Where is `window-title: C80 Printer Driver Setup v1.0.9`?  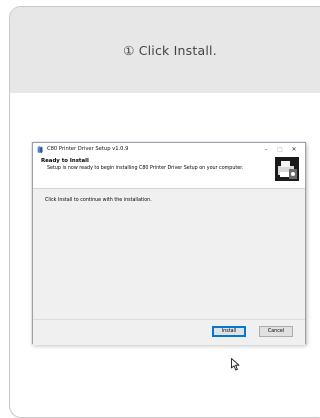
window-title: C80 Printer Driver Setup v1.0.9 is located at coordinates (88, 149).